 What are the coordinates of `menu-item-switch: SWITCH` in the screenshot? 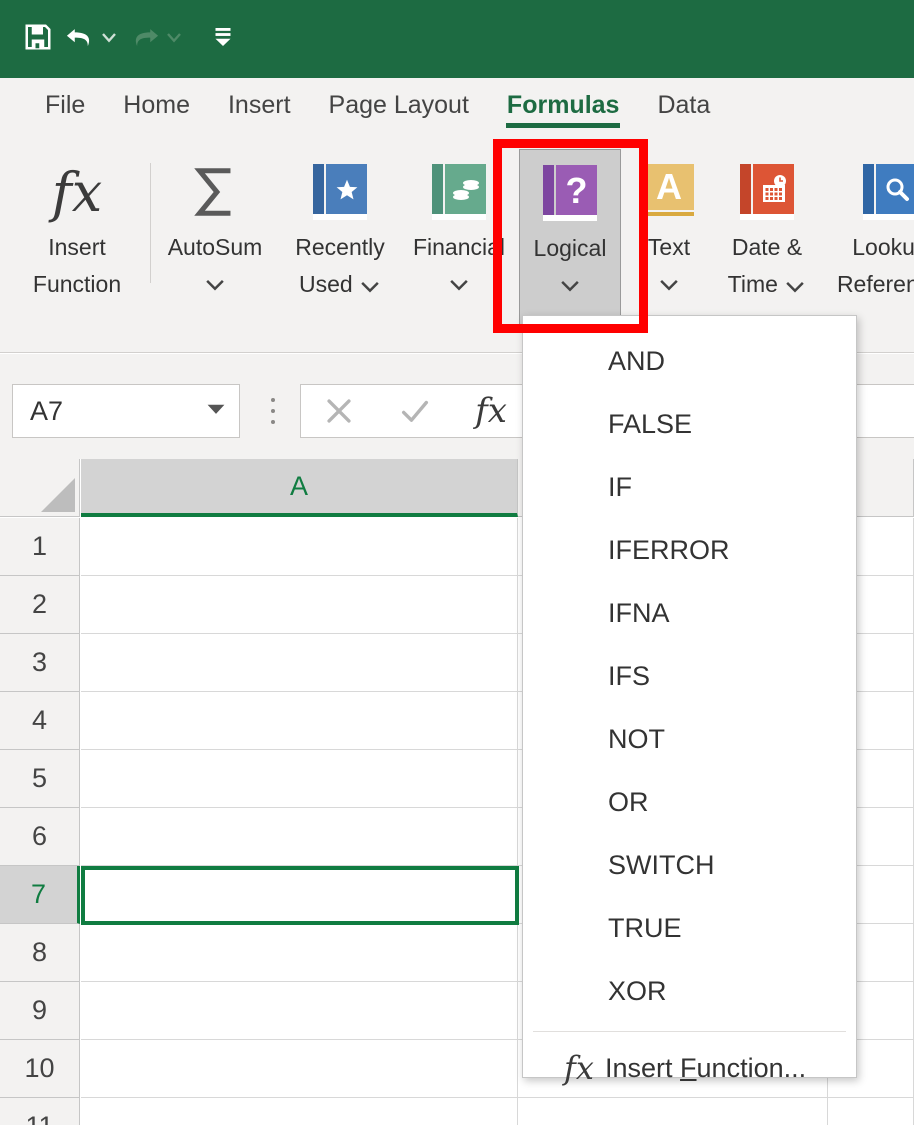 It's located at (689, 865).